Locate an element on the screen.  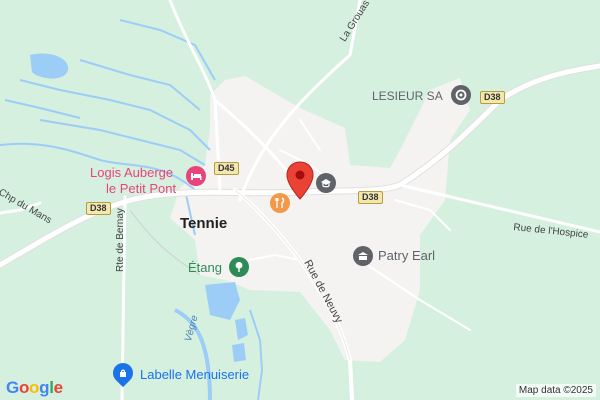
poi-label-lesieur: LESIEUR SA is located at coordinates (407, 96).